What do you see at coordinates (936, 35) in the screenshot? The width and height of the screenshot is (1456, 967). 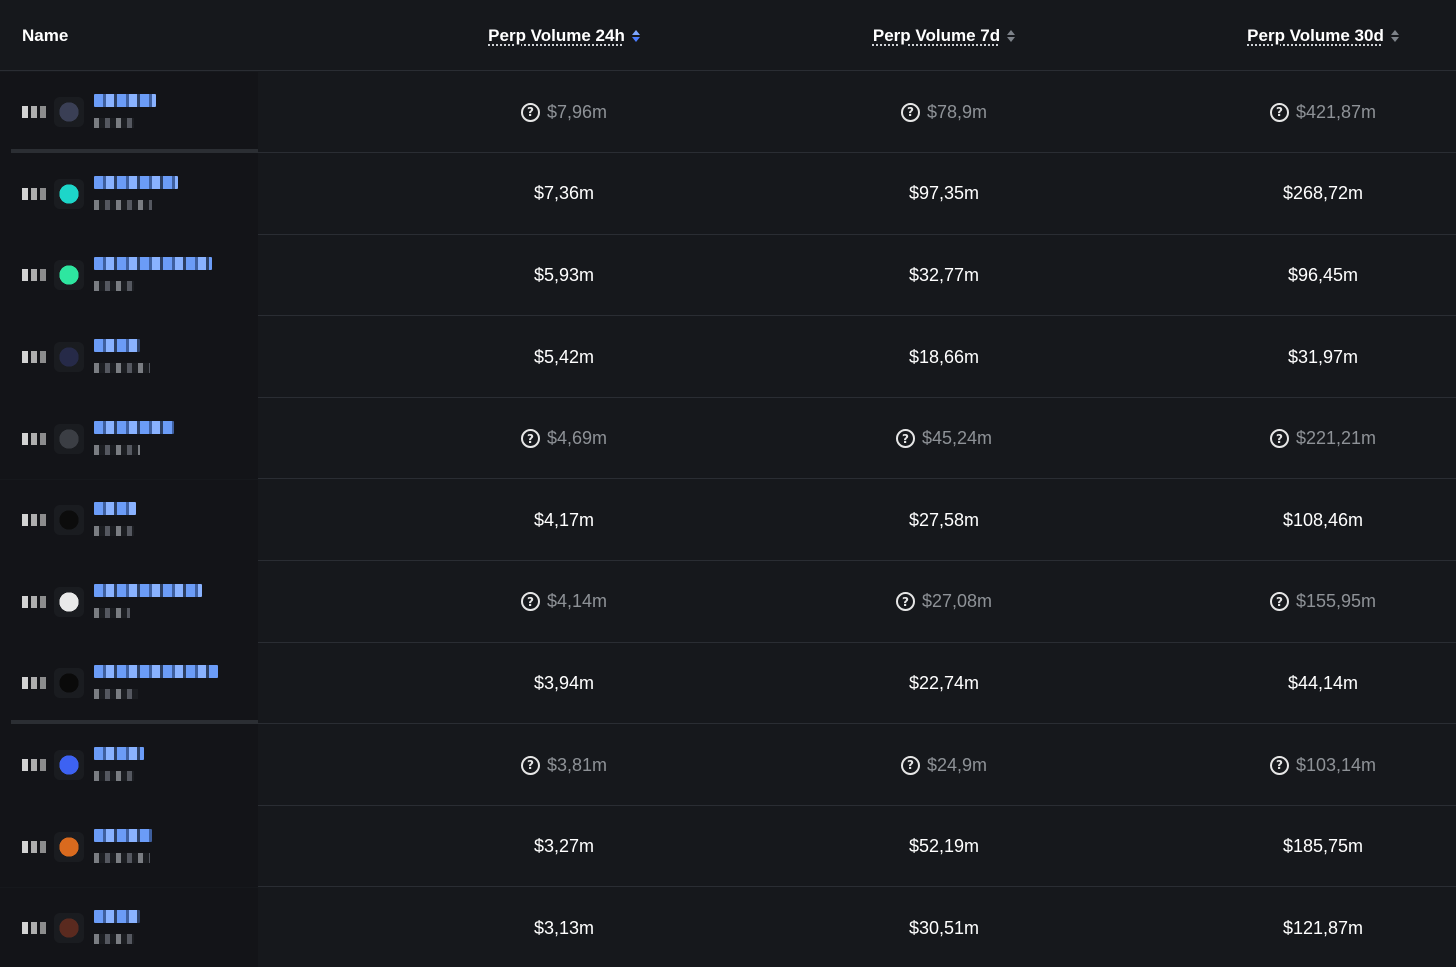 I see `column-header-label: Perp Volume 7d` at bounding box center [936, 35].